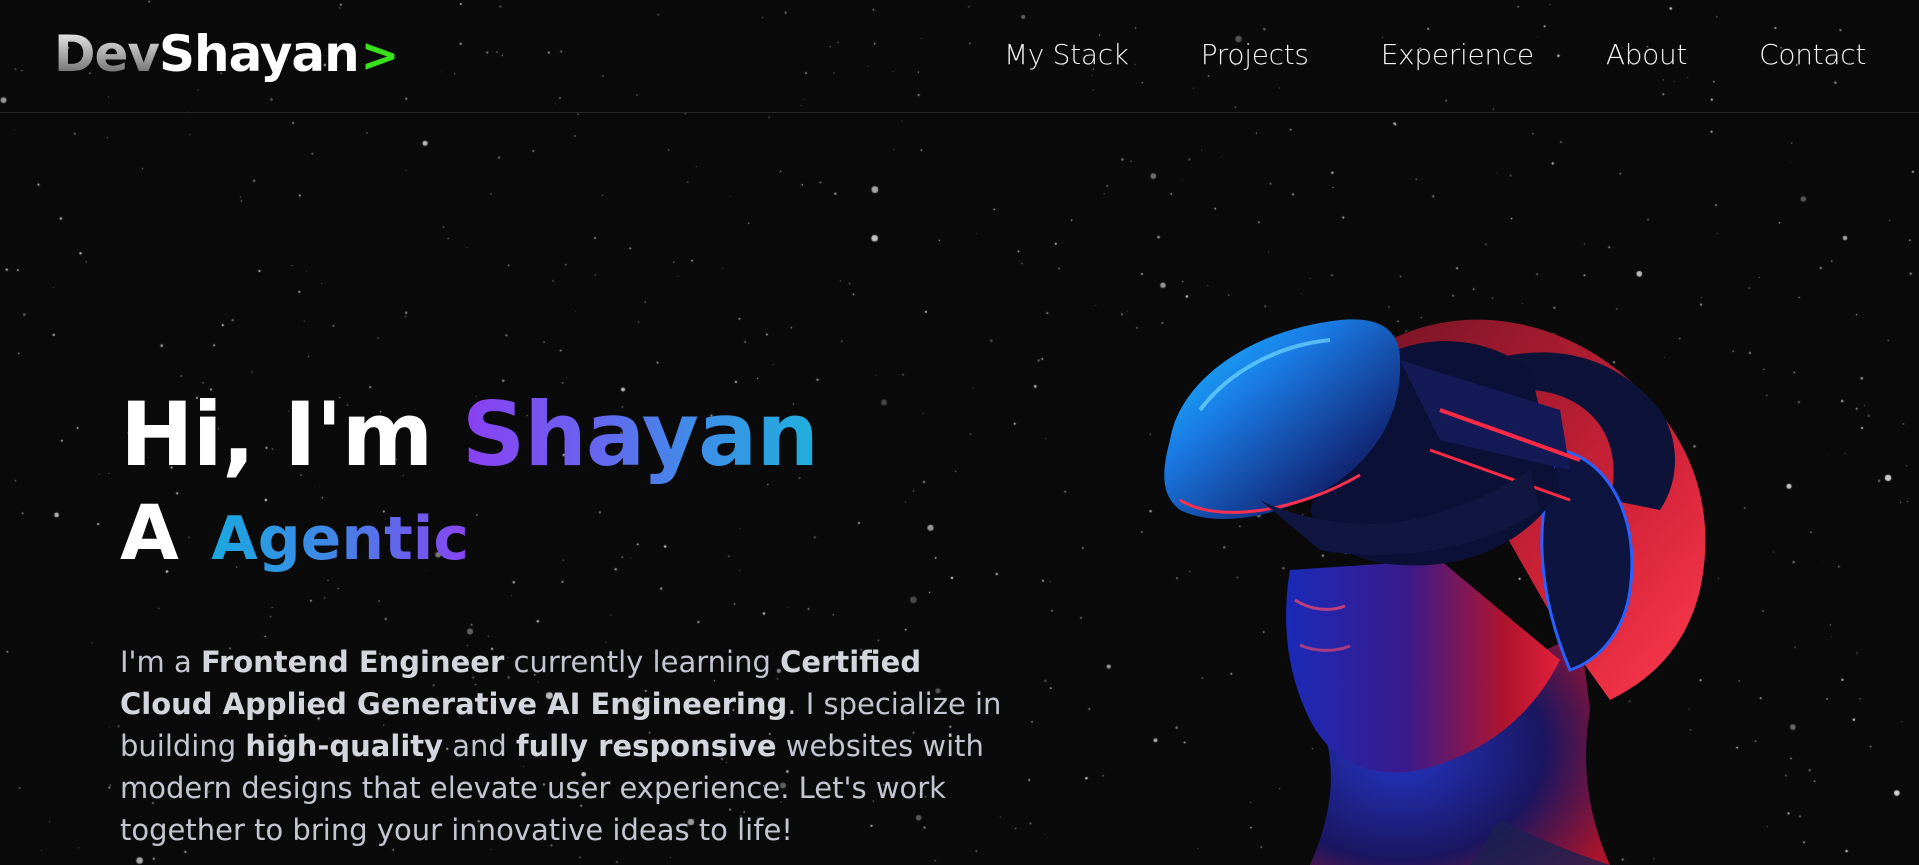 The height and width of the screenshot is (865, 1919). What do you see at coordinates (1457, 55) in the screenshot?
I see `nav-link-experience: Experience` at bounding box center [1457, 55].